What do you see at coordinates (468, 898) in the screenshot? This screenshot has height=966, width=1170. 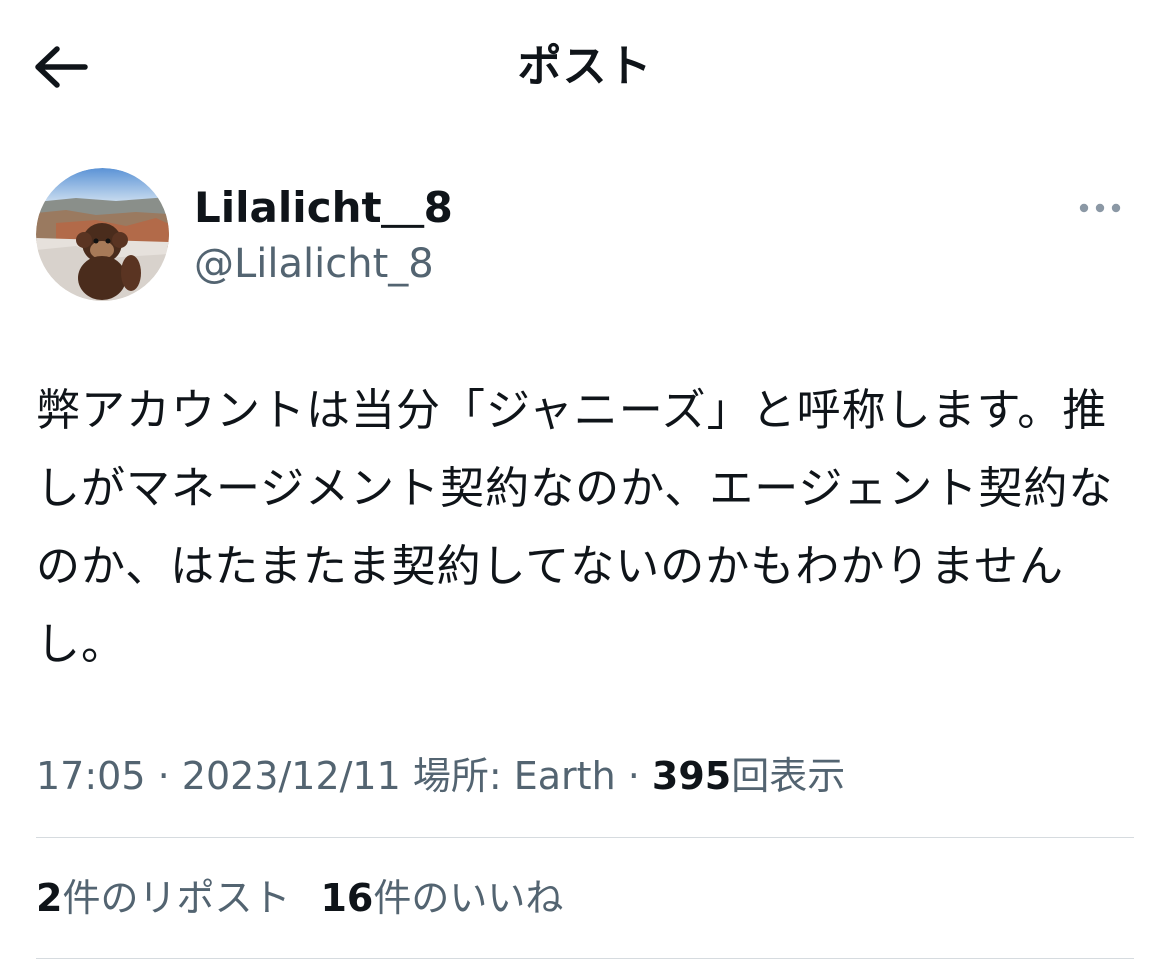 I see `likes-label: 件のいいね` at bounding box center [468, 898].